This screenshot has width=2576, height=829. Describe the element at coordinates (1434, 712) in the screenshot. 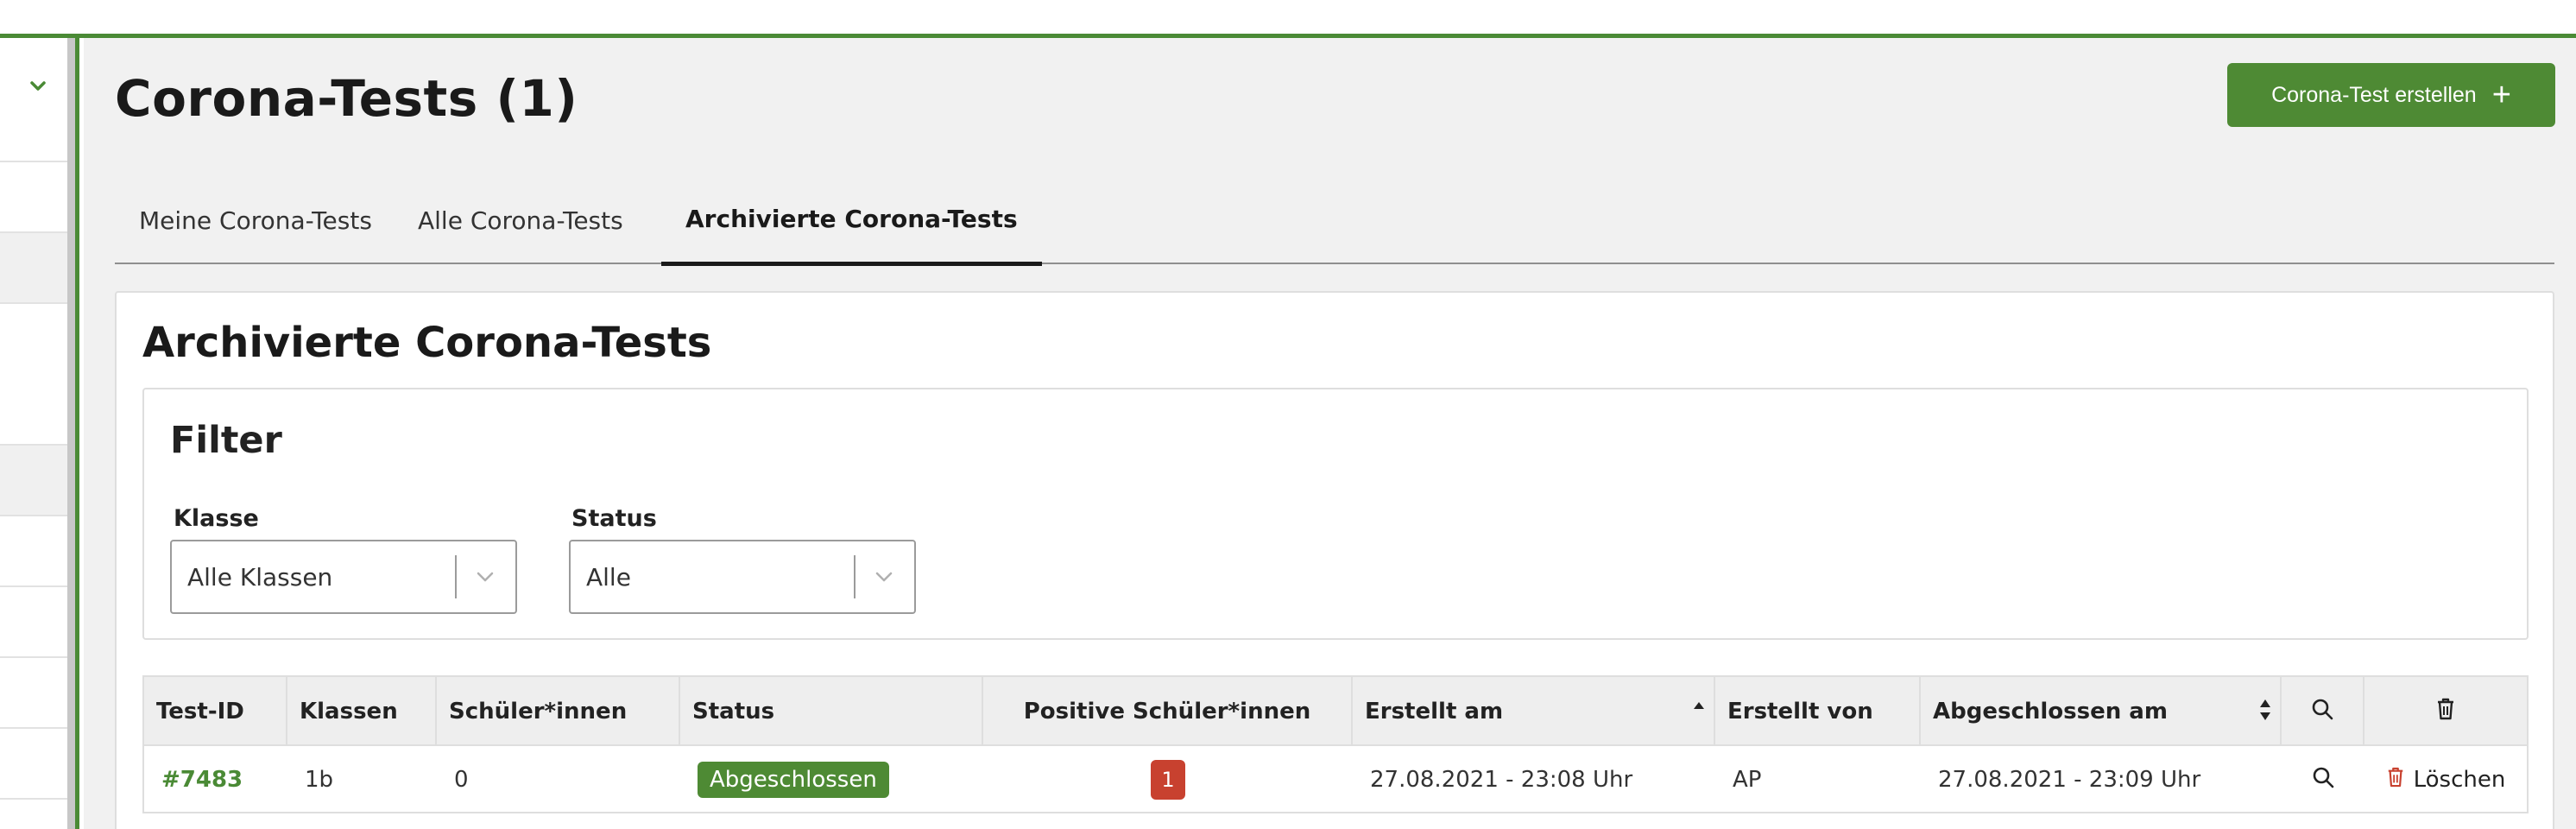

I see `column-header-erstellt-am-label: Erstellt am` at that location.